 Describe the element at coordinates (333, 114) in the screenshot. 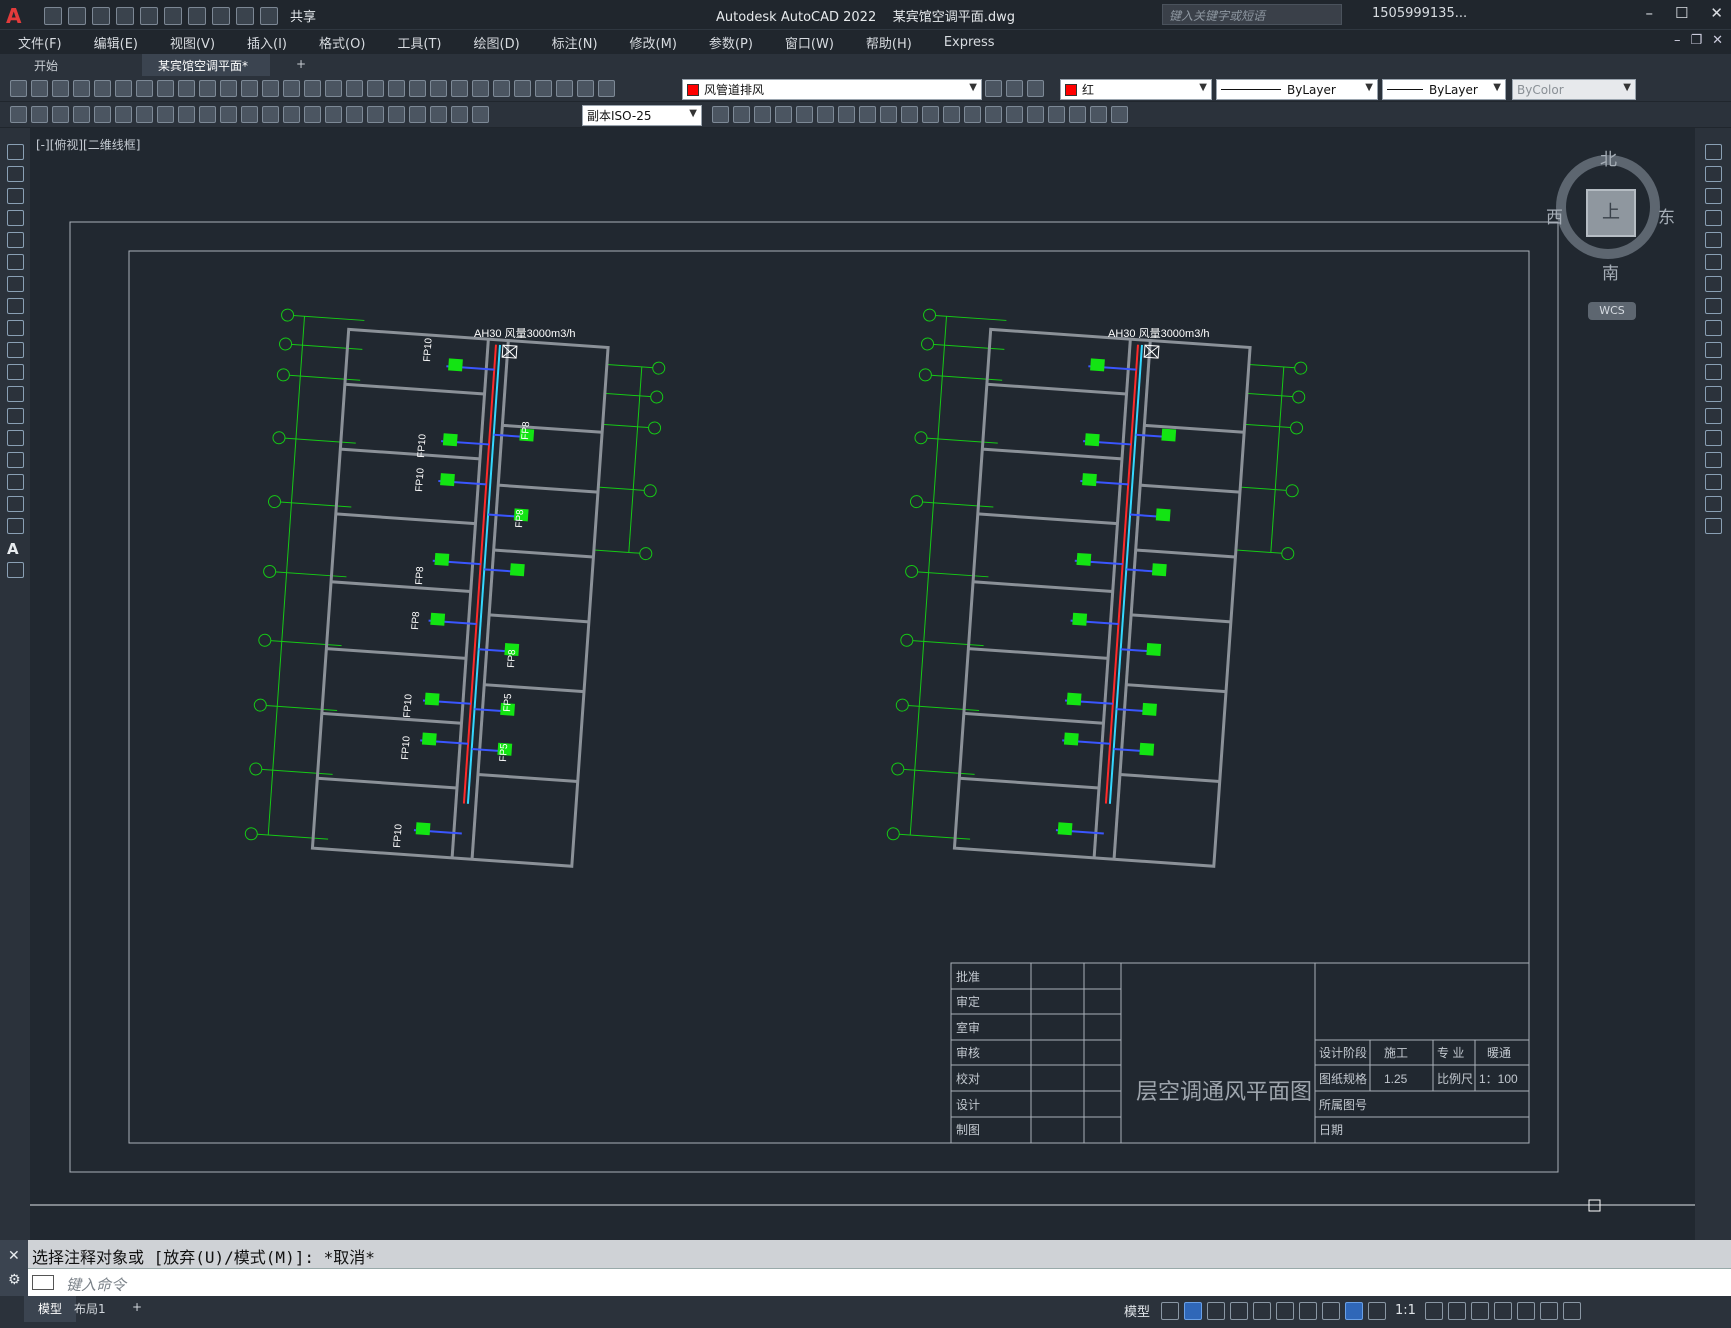

I see `dimbreak-icon` at that location.